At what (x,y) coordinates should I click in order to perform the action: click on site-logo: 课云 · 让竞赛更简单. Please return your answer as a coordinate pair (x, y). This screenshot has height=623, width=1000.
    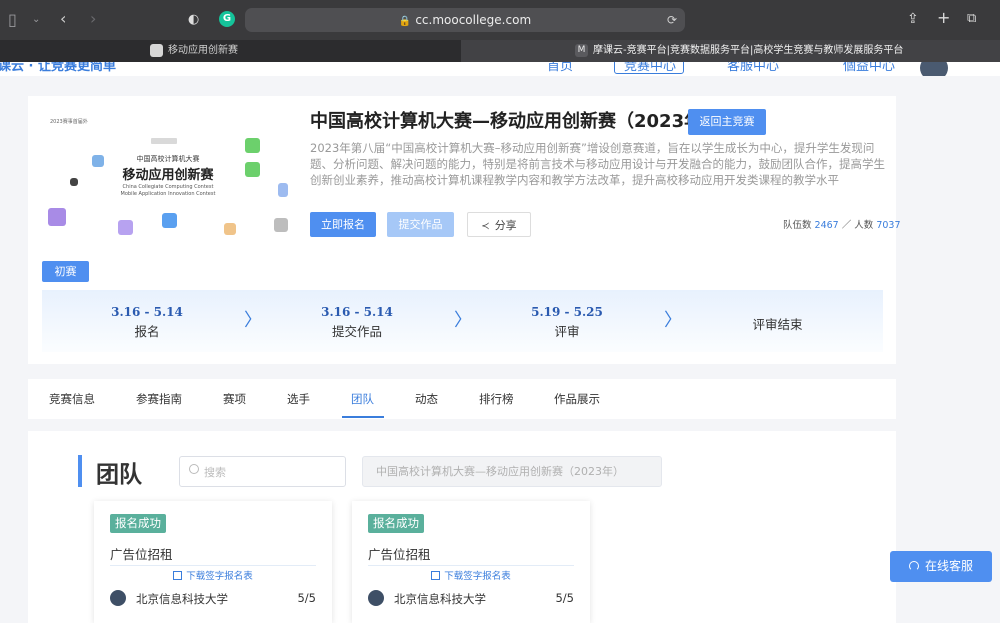
    Looking at the image, I should click on (58, 68).